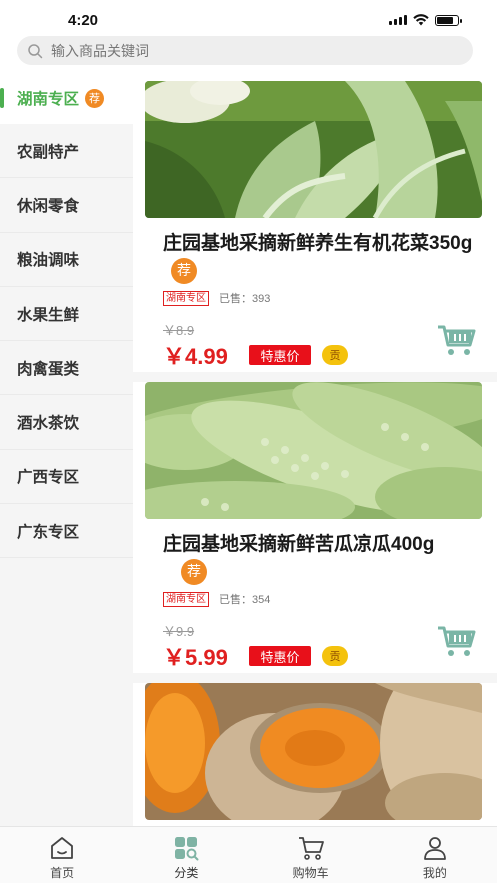  I want to click on price-row: ￥4.99 特惠价 贡, so click(322, 347).